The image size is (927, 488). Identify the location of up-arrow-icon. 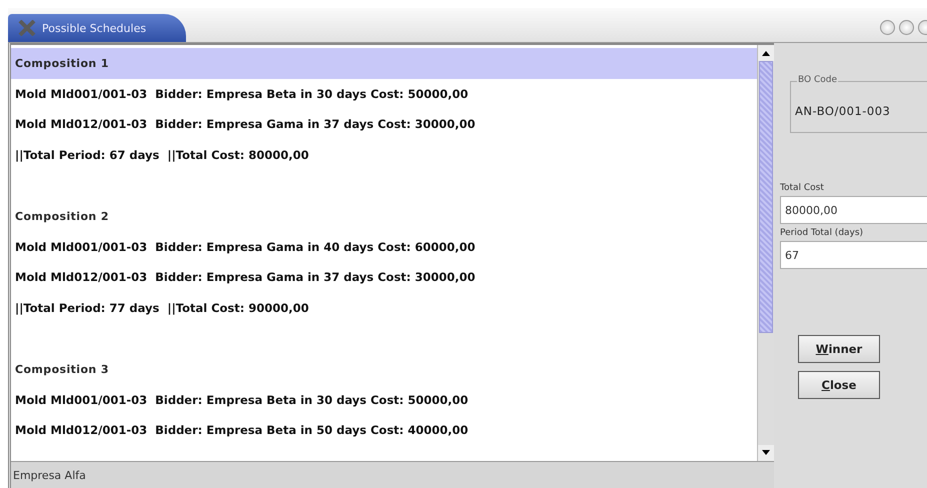
(766, 53).